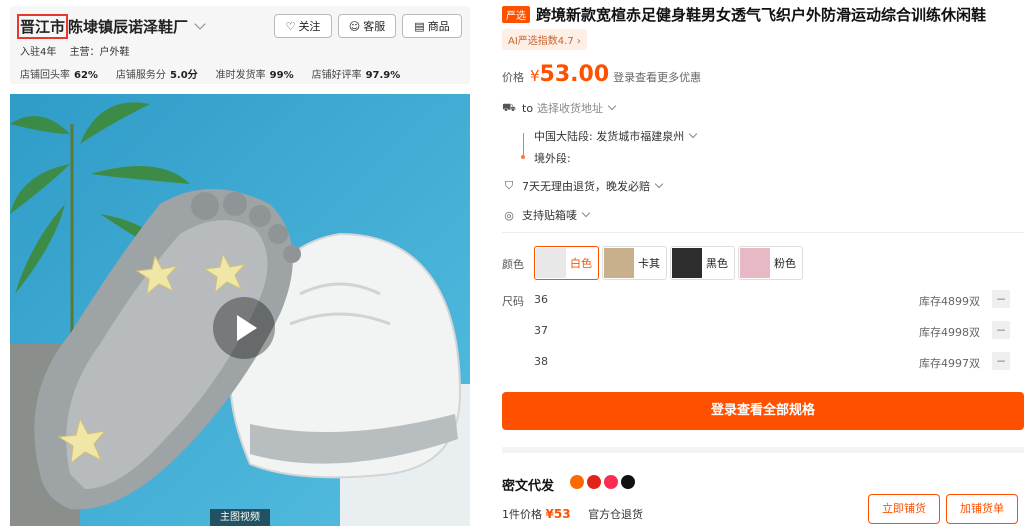 This screenshot has width=1024, height=526. I want to click on follow-label: 关注, so click(309, 26).